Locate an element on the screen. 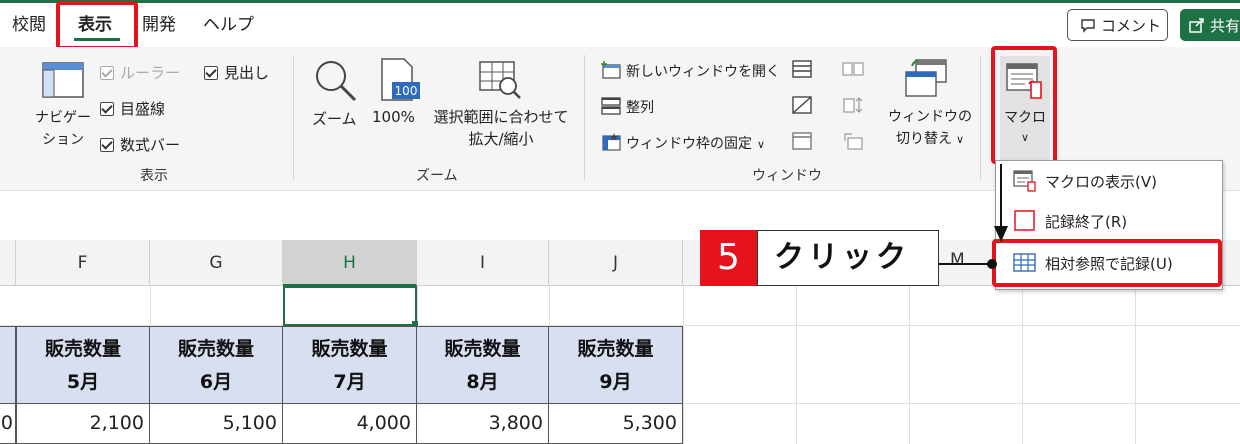 Image resolution: width=1240 pixels, height=444 pixels. annotation-arrows is located at coordinates (973, 216).